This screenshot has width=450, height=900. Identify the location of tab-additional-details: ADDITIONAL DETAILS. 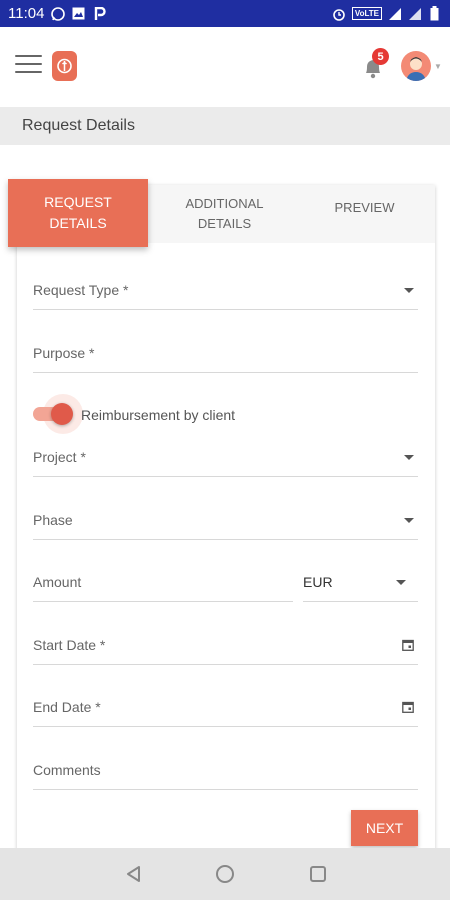
(224, 214).